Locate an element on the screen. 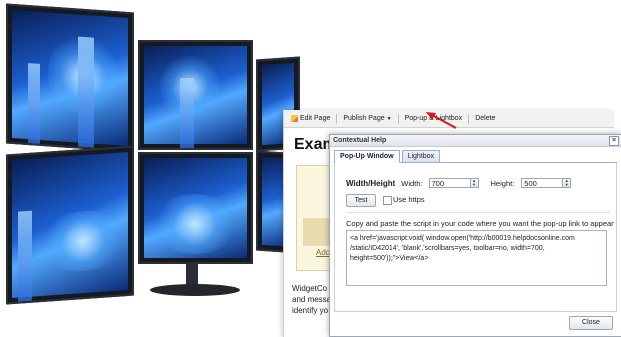  test-button: Test is located at coordinates (361, 200).